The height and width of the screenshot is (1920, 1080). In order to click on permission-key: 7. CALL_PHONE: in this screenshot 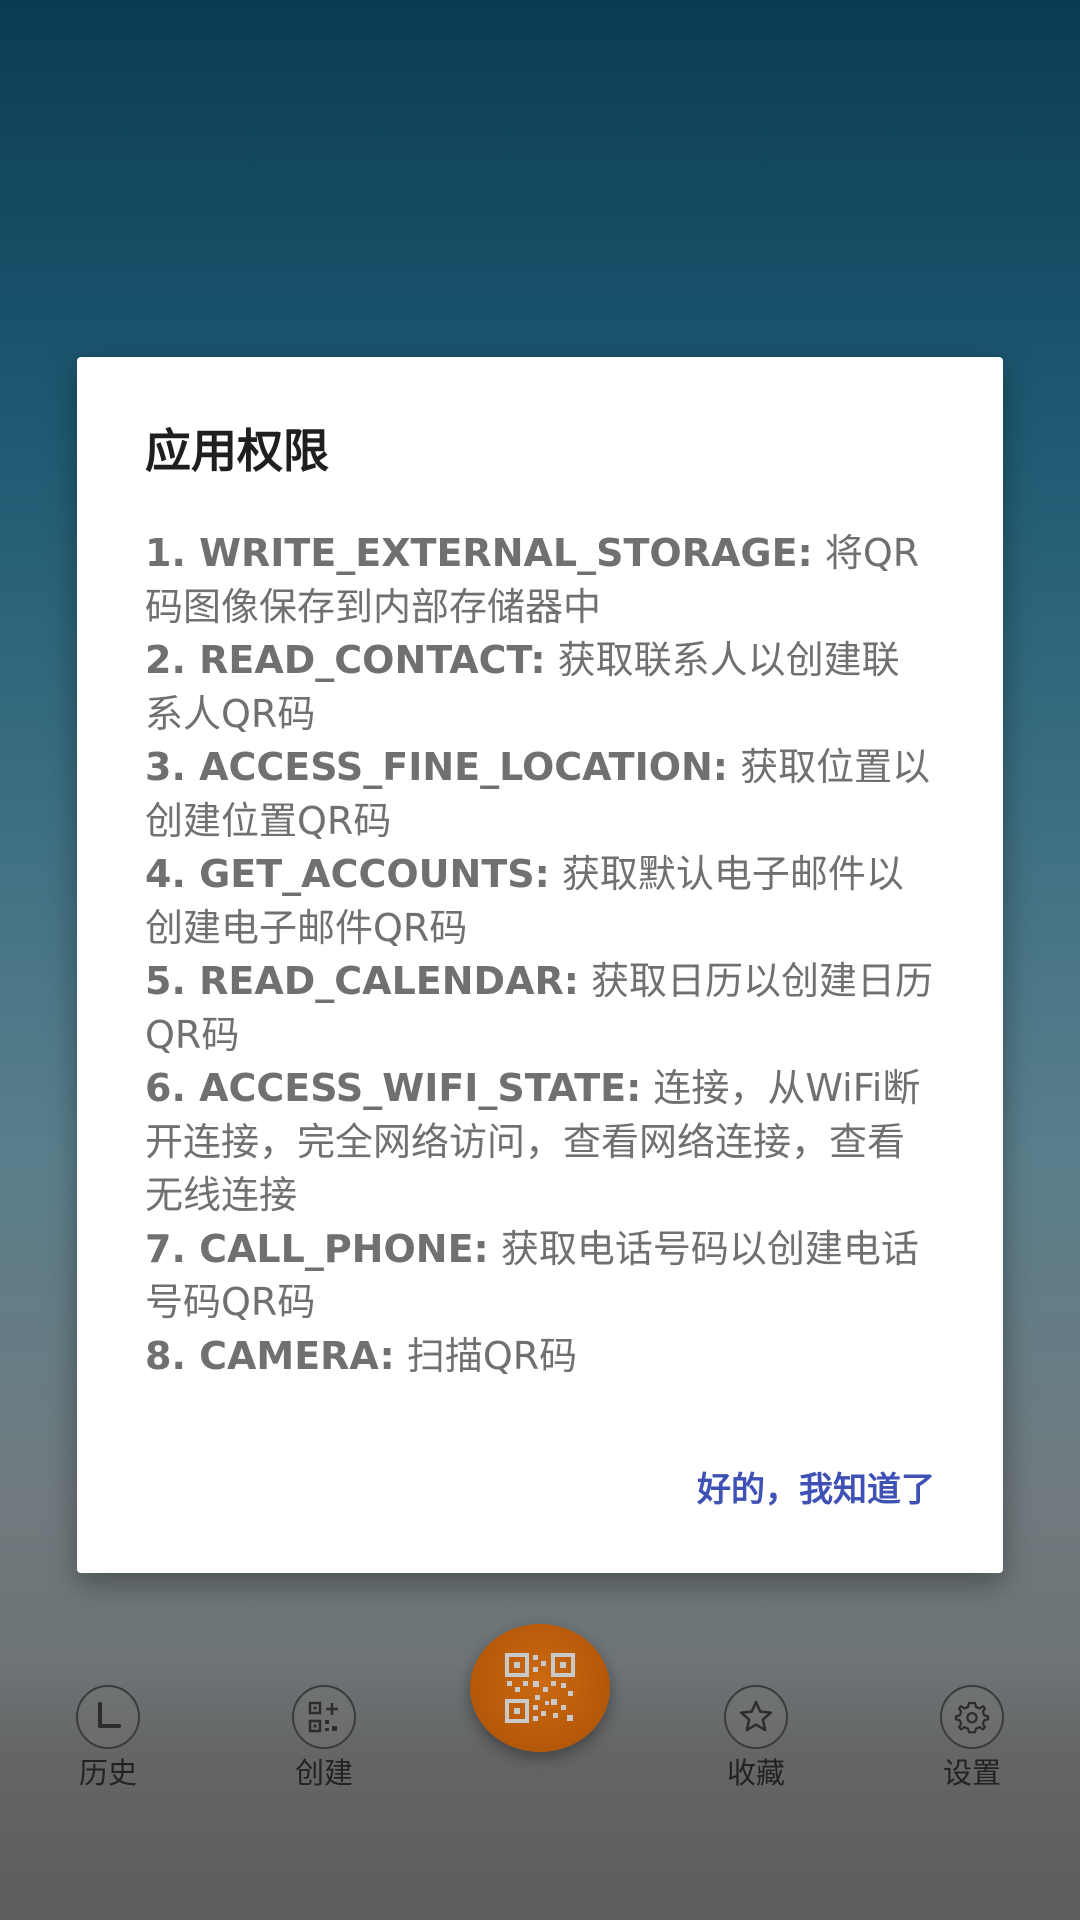, I will do `click(317, 1248)`.